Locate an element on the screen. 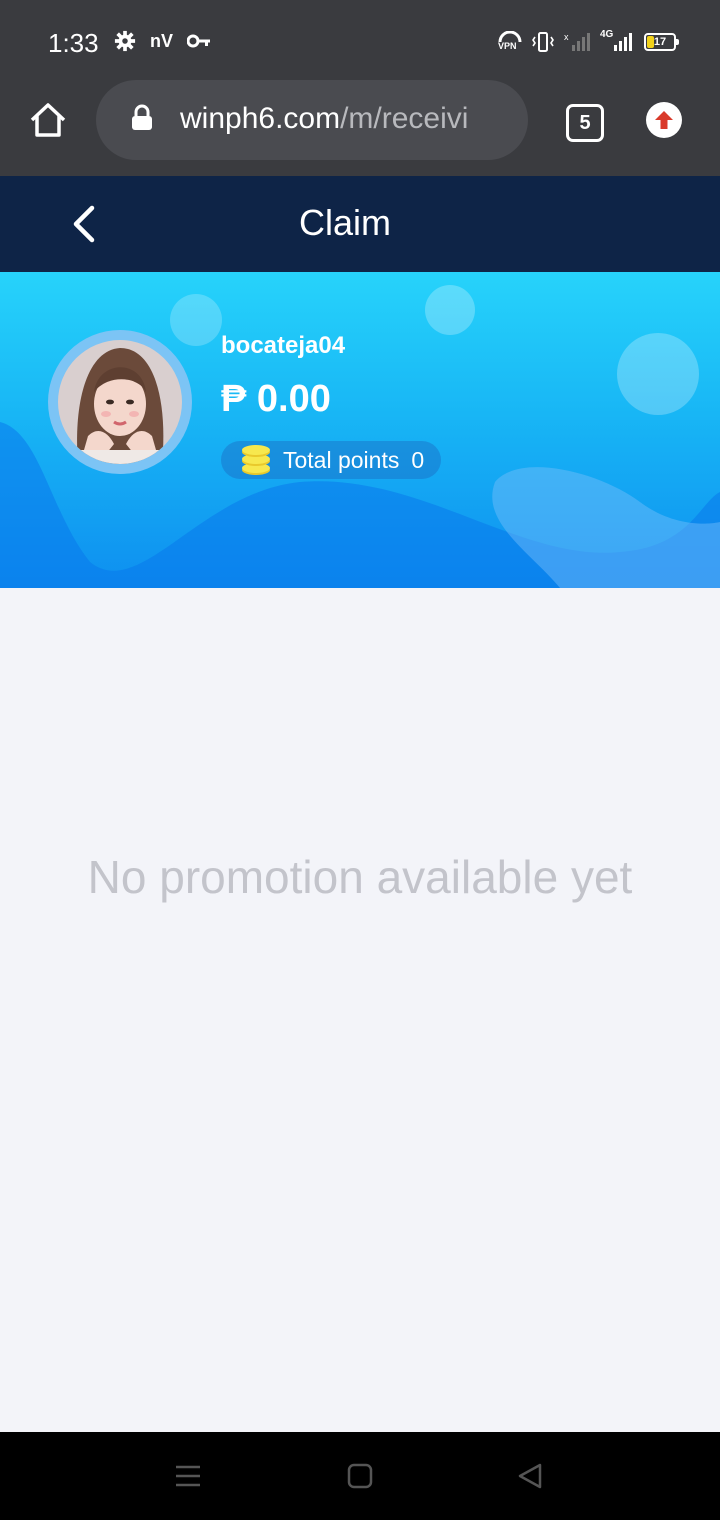  signal-4g-icon: 4G is located at coordinates (617, 41).